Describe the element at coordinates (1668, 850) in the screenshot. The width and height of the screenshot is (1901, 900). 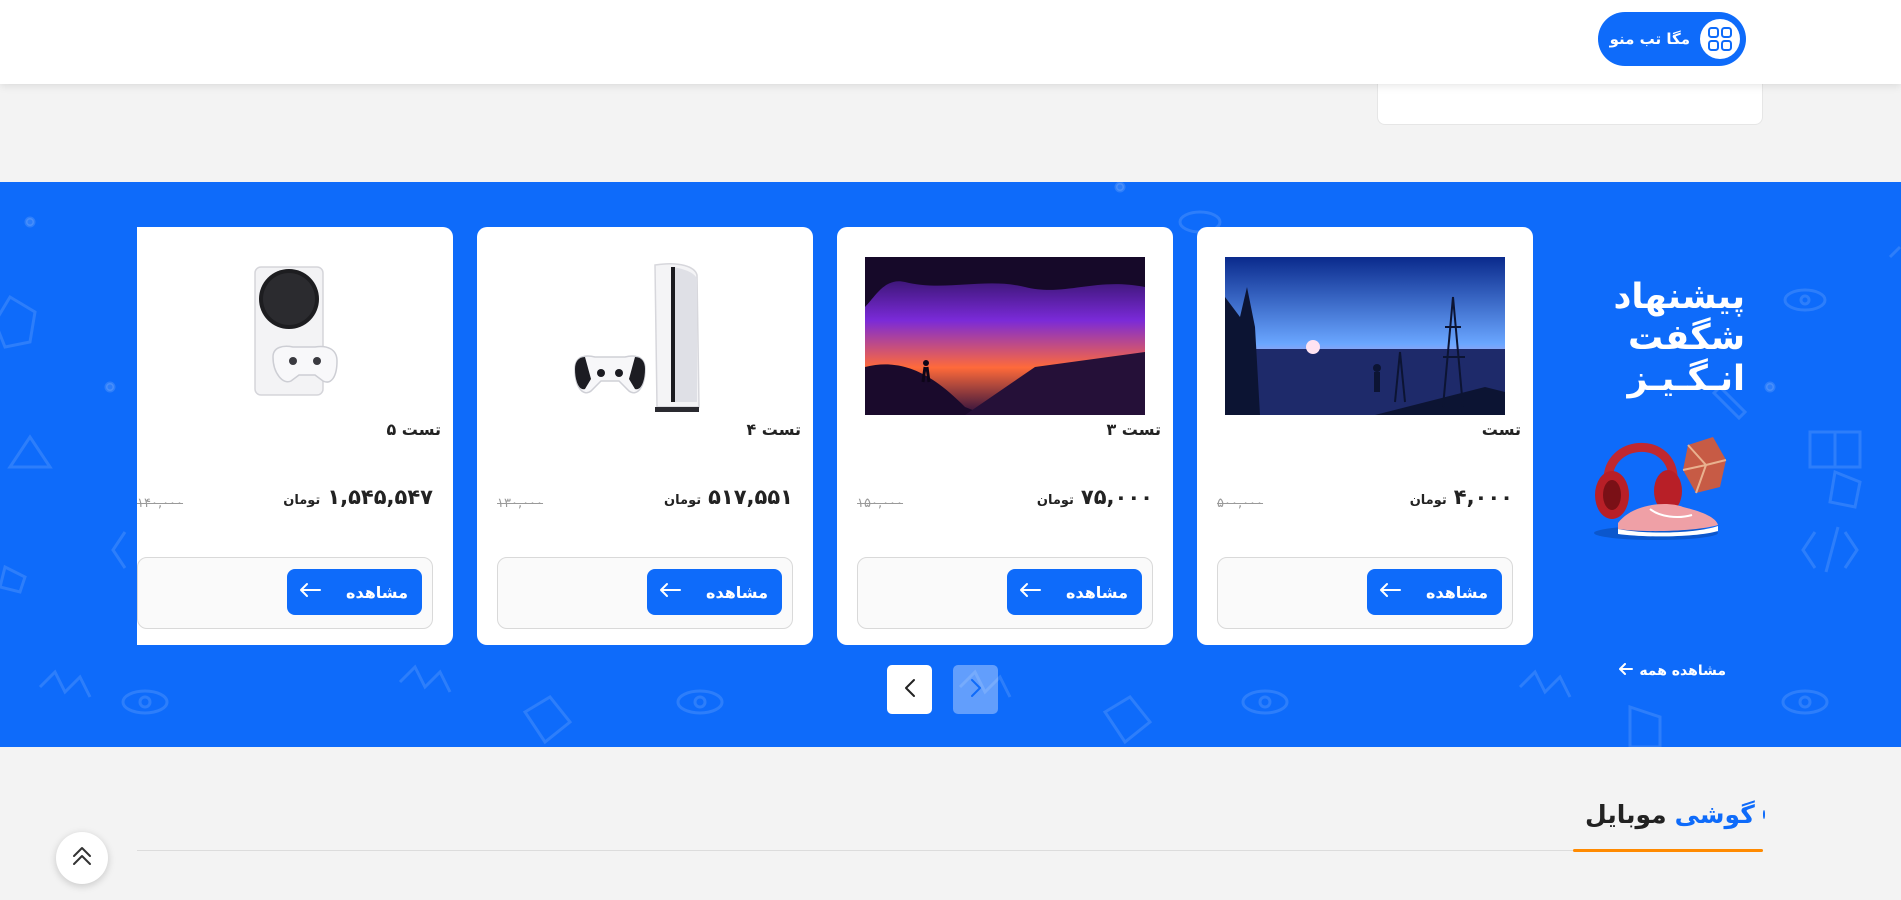
I see `section-title-underline` at that location.